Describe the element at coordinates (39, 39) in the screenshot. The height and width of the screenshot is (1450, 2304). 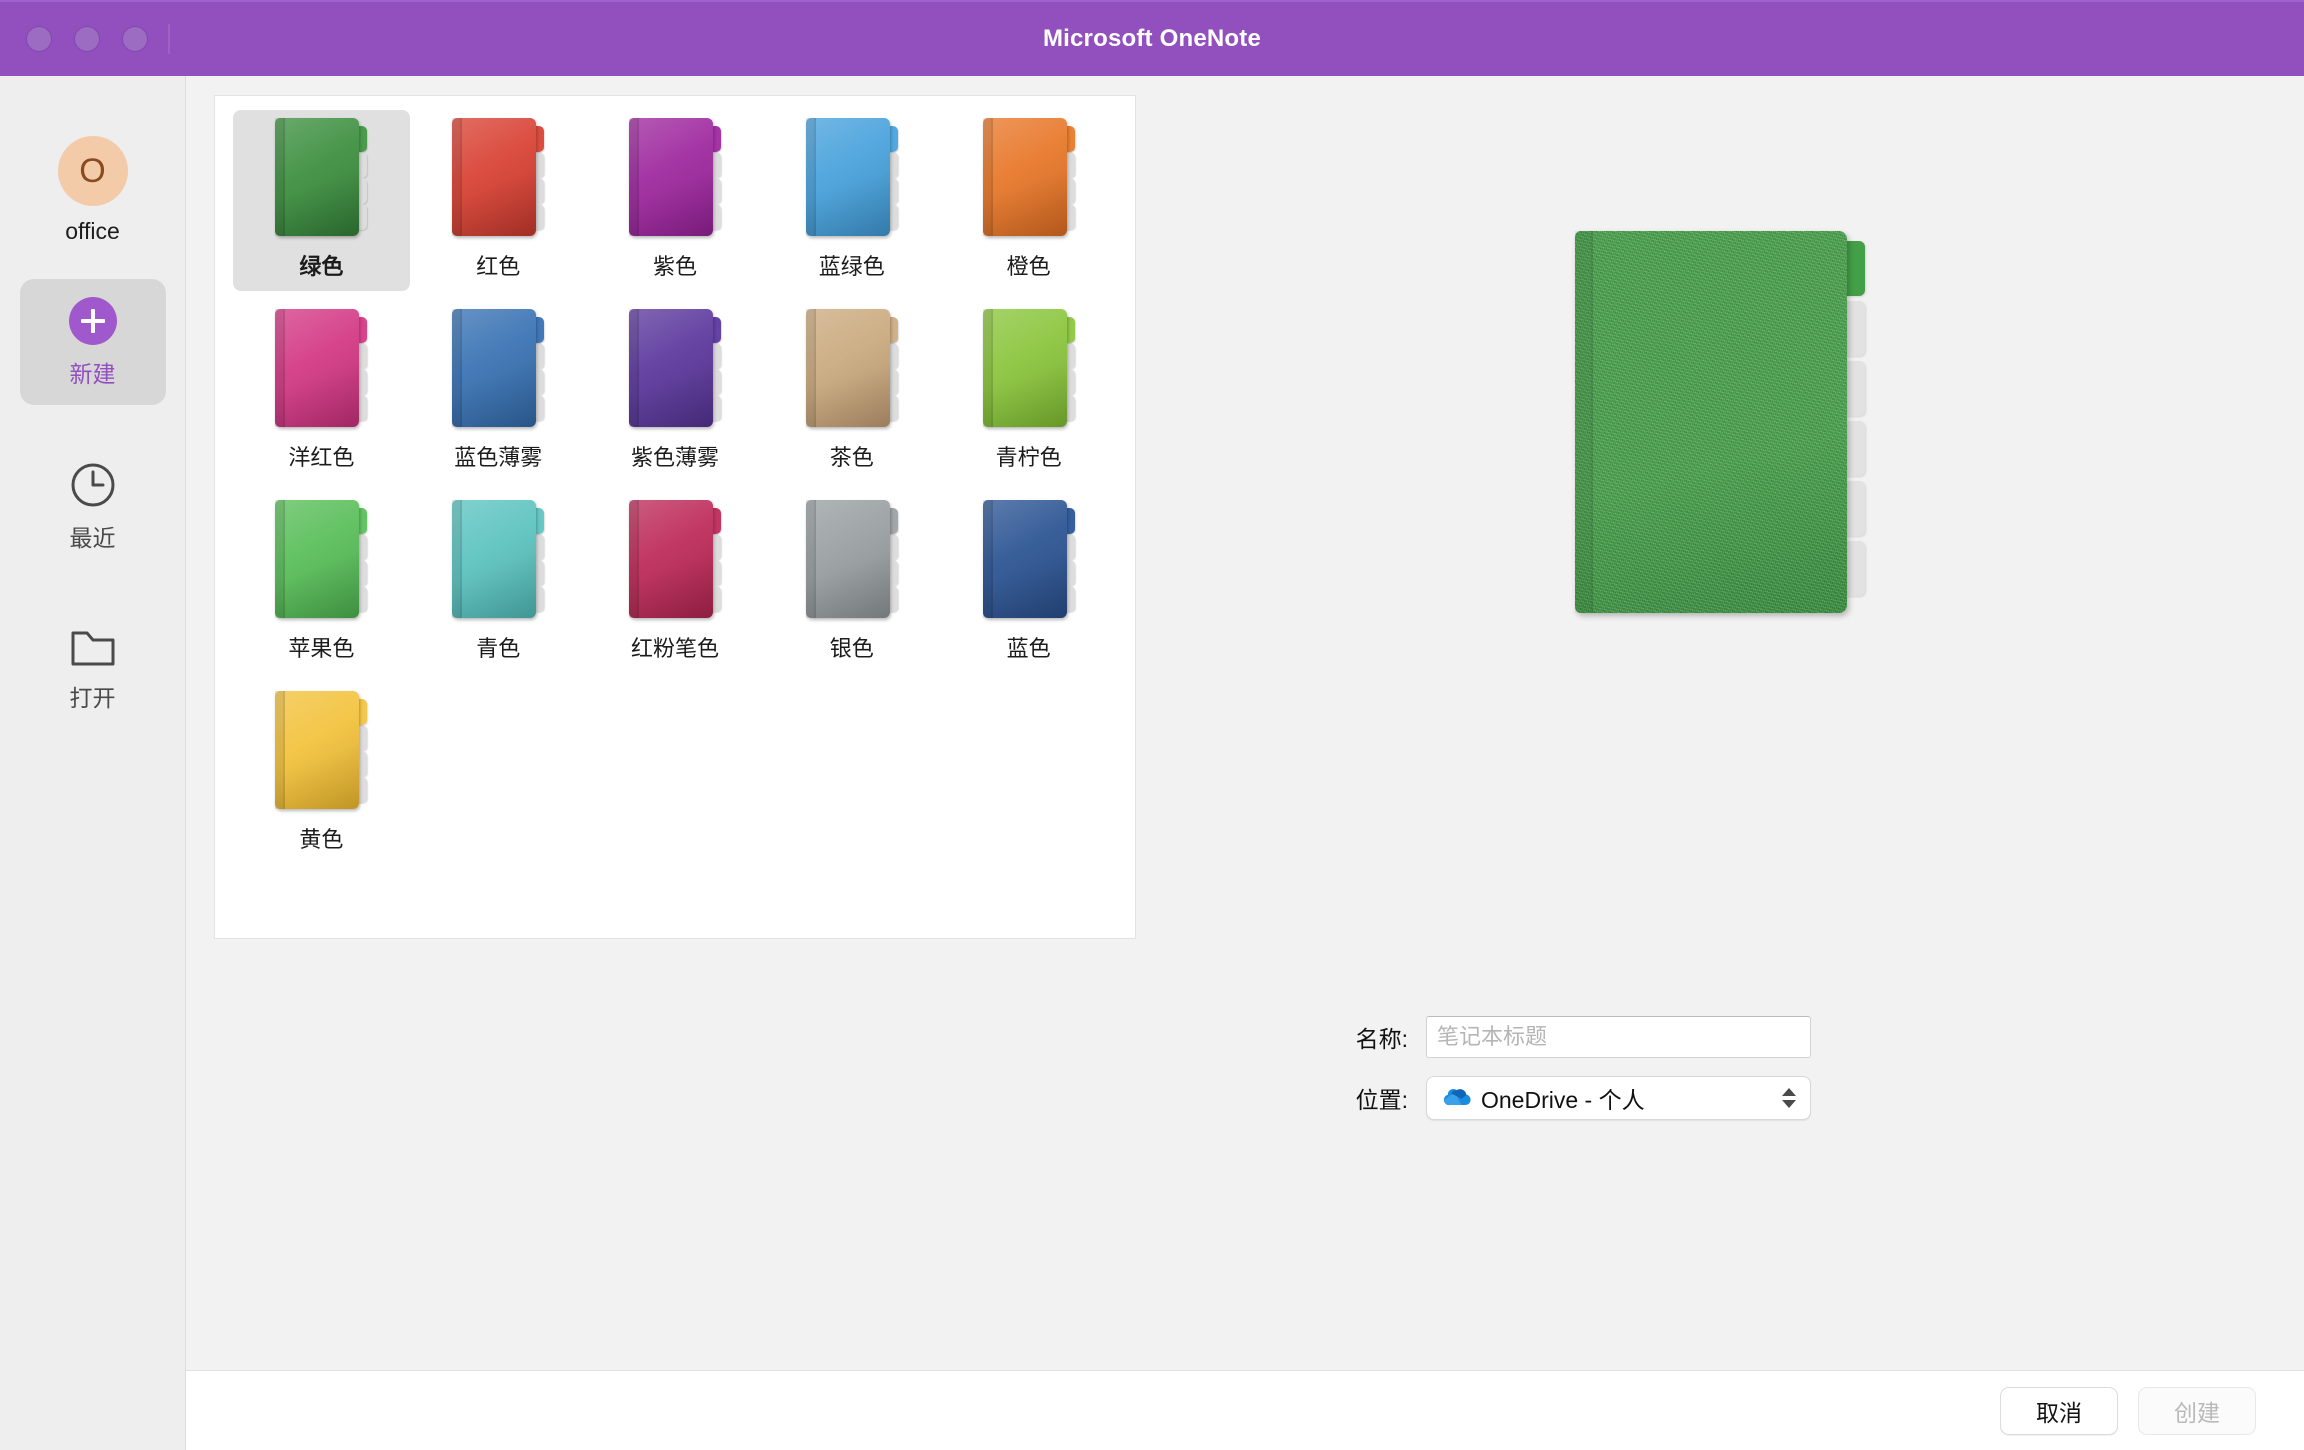
I see `close-button` at that location.